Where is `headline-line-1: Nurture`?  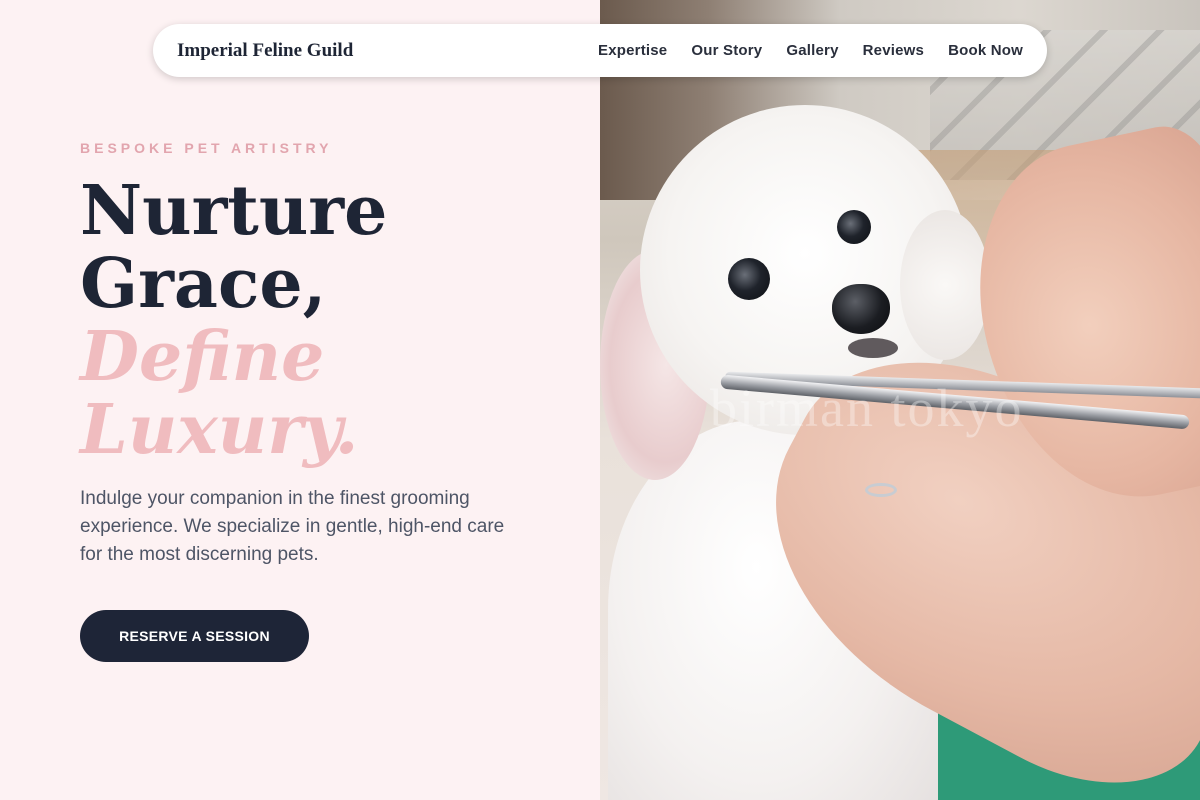 headline-line-1: Nurture is located at coordinates (234, 211).